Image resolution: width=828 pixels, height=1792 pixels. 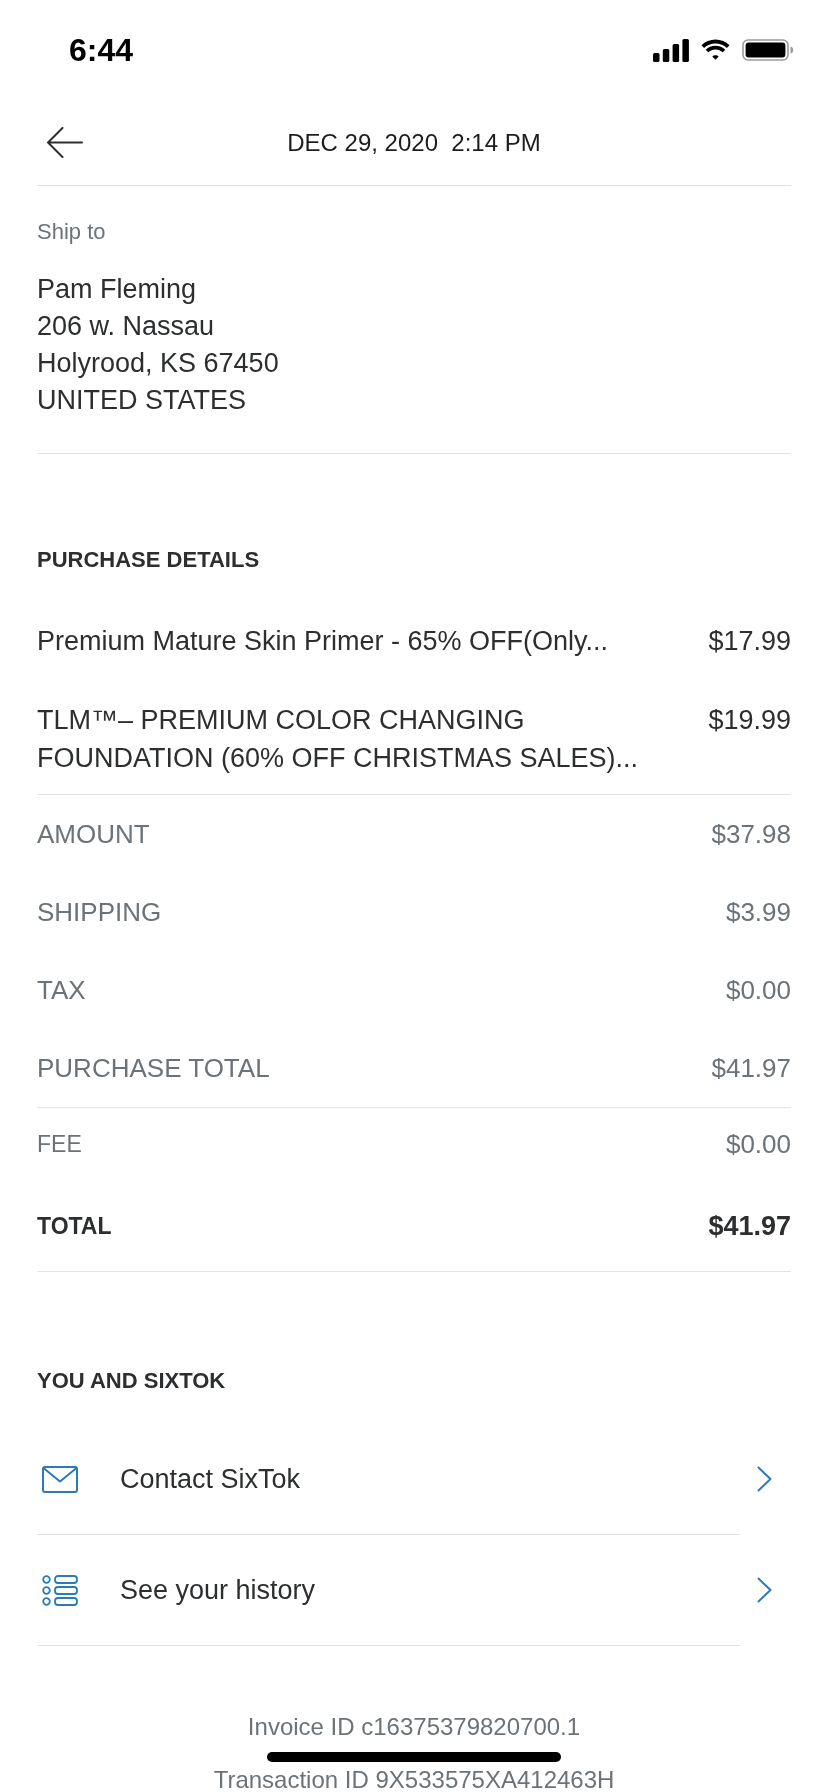 What do you see at coordinates (671, 50) in the screenshot?
I see `signal-icon` at bounding box center [671, 50].